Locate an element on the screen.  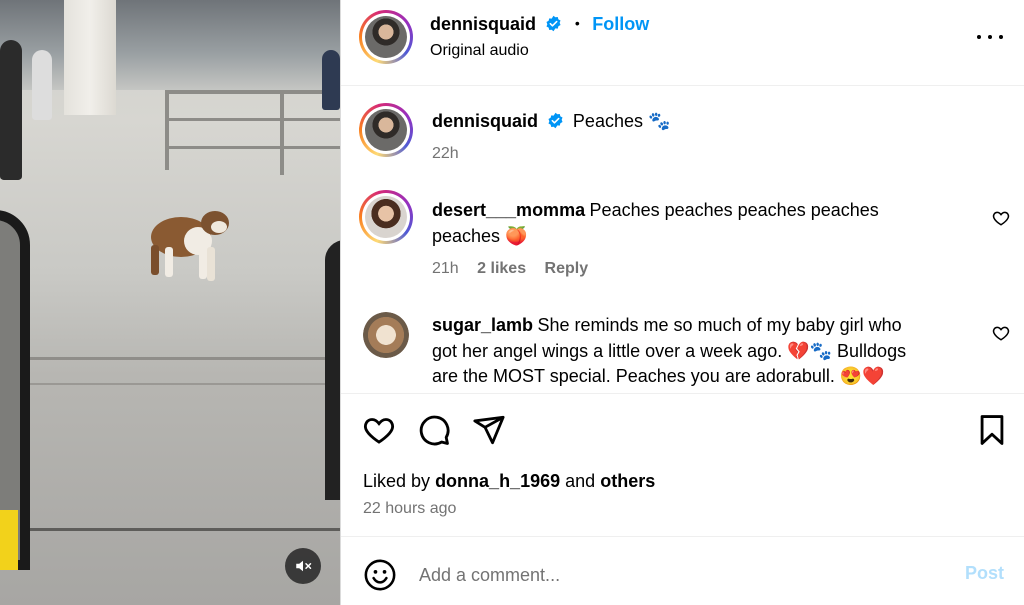
comment-input is located at coordinates (679, 575).